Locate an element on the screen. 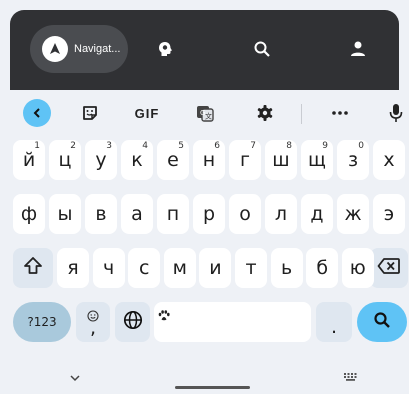 This screenshot has width=409, height=394. paw-icon is located at coordinates (164, 315).